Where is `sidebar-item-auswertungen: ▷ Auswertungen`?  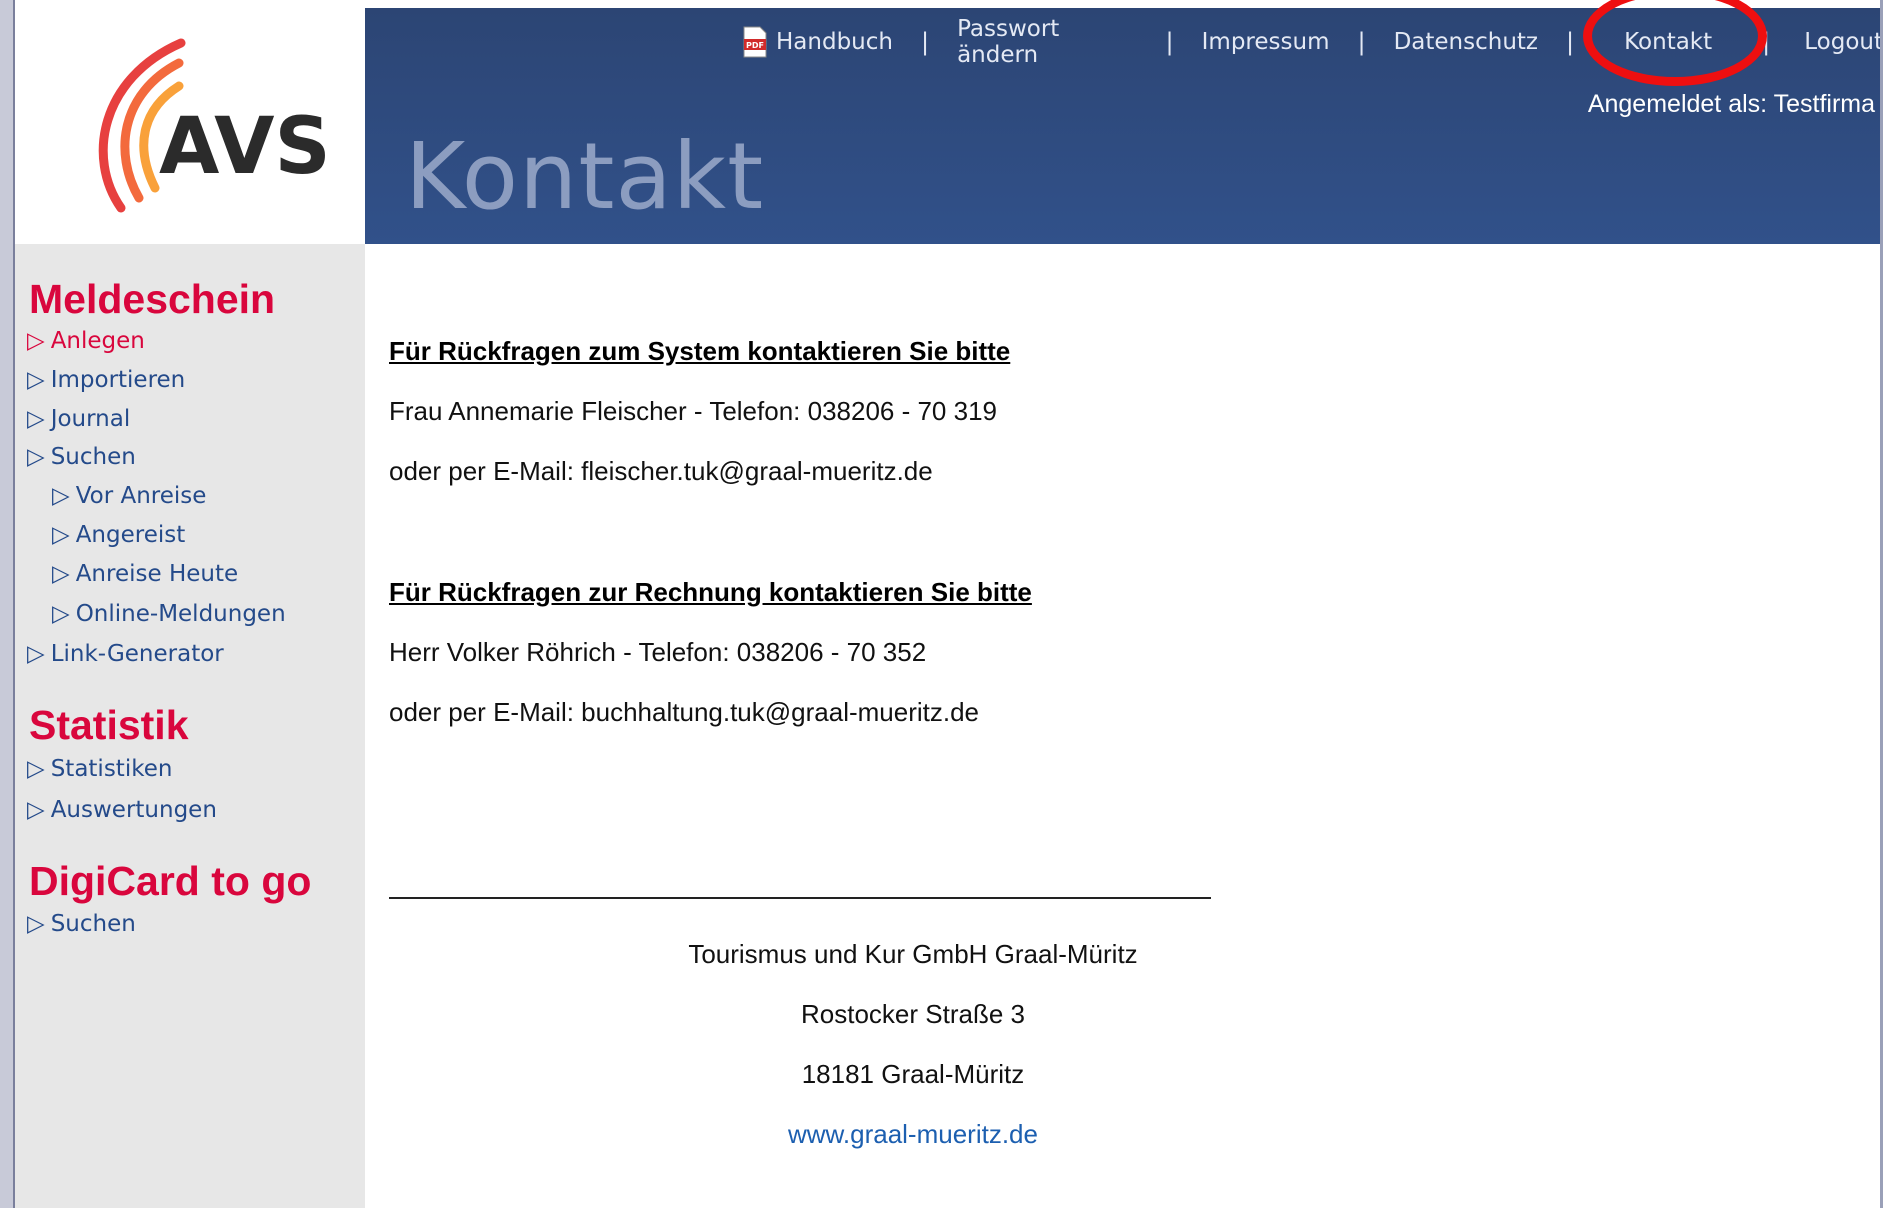 sidebar-item-auswertungen: ▷ Auswertungen is located at coordinates (122, 810).